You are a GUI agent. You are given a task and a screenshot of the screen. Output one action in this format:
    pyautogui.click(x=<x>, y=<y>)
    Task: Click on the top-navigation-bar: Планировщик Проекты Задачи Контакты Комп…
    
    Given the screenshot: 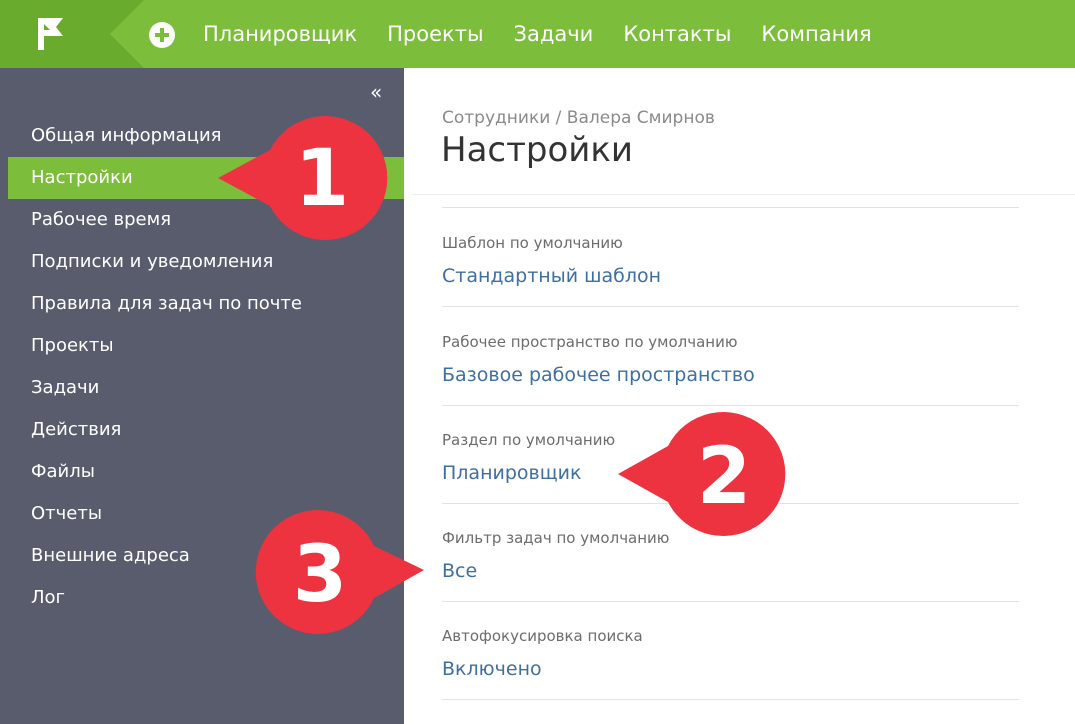 What is the action you would take?
    pyautogui.click(x=537, y=34)
    